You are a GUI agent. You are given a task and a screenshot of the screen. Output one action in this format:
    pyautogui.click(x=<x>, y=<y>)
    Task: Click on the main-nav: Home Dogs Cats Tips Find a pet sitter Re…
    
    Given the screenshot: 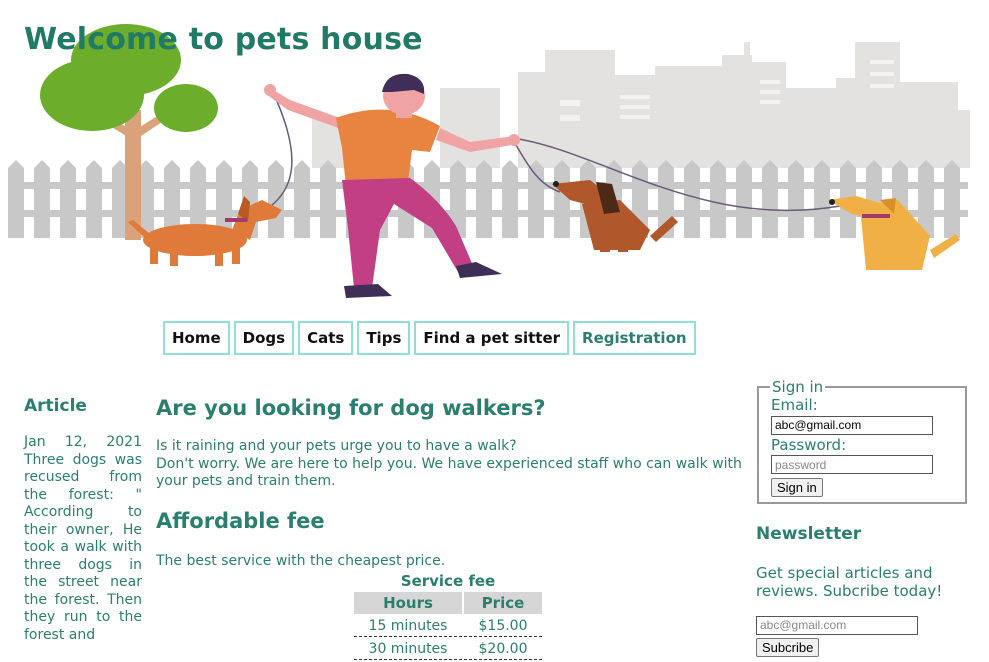 What is the action you would take?
    pyautogui.click(x=429, y=338)
    